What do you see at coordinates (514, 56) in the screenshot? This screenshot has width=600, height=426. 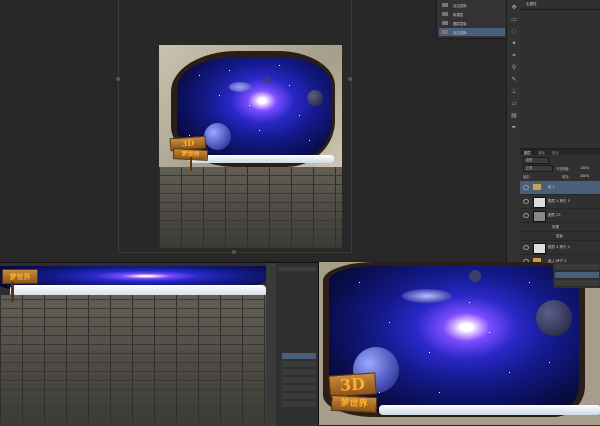 I see `crop-icon: ⌗` at bounding box center [514, 56].